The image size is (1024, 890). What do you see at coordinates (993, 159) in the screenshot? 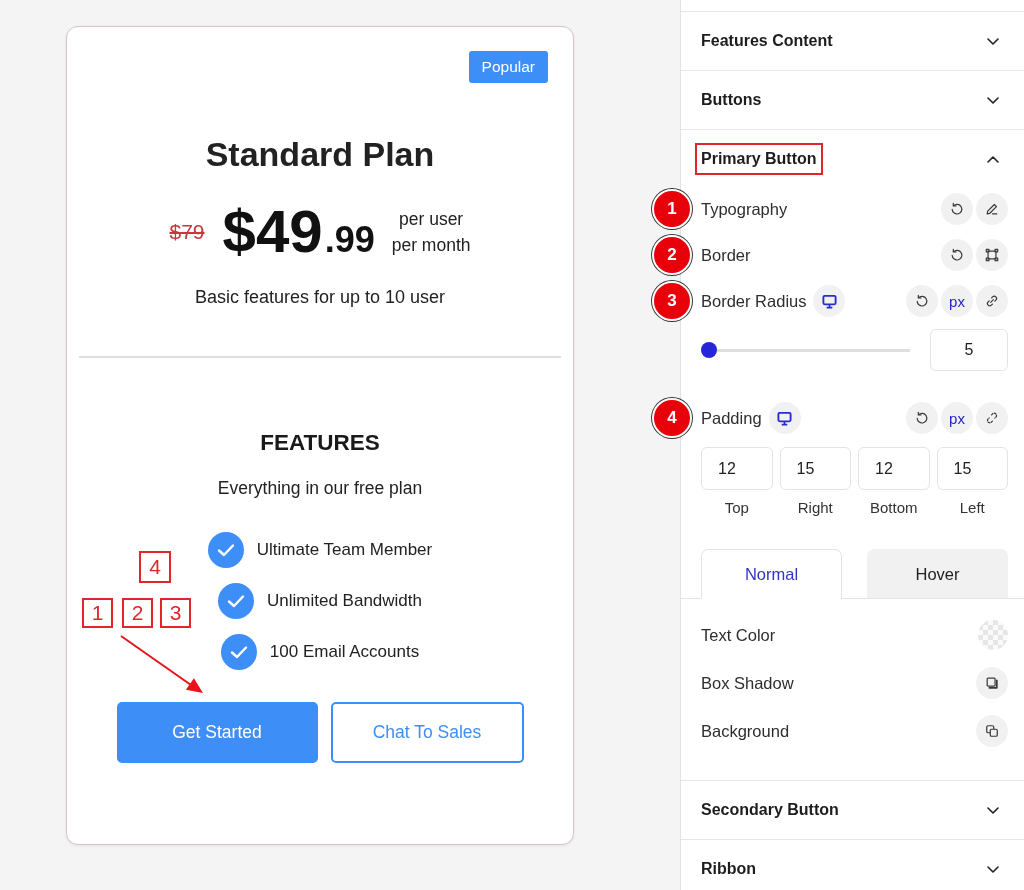
I see `chevron-up-icon` at bounding box center [993, 159].